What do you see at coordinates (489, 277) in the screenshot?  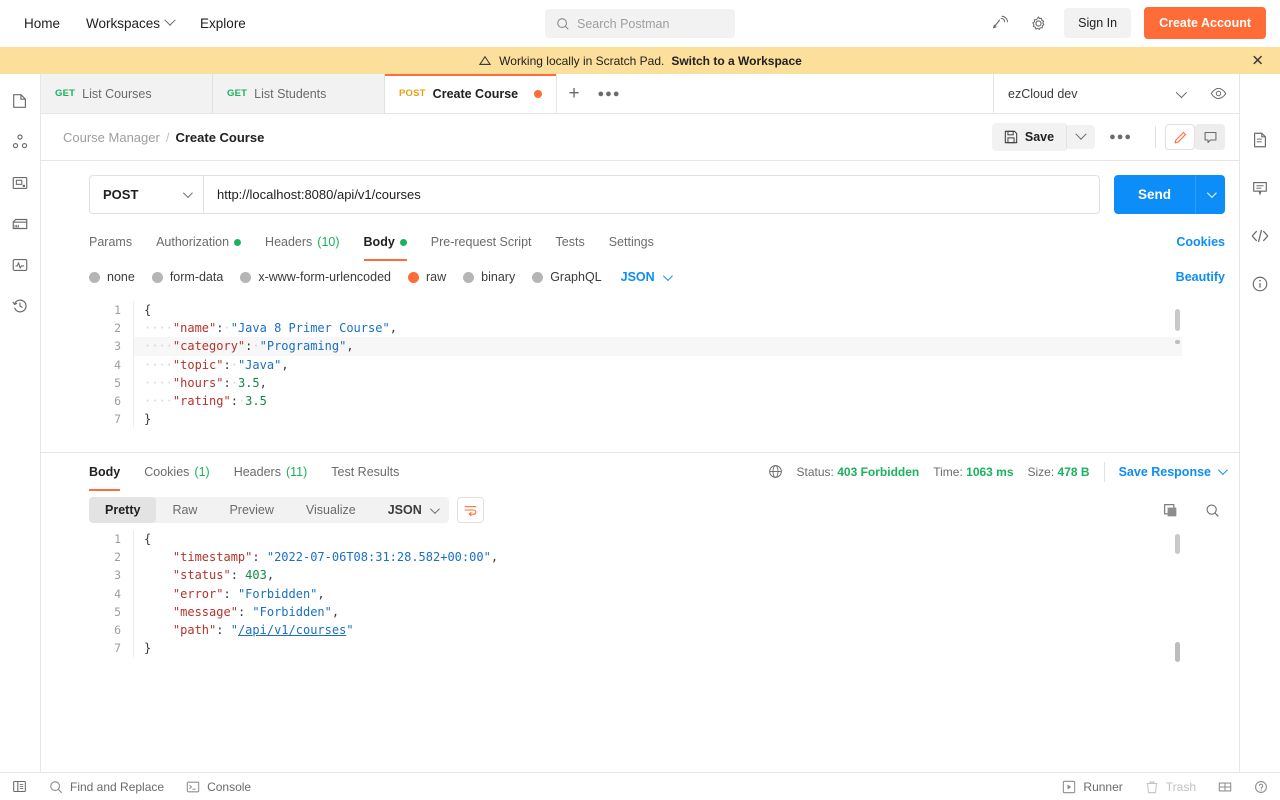 I see `body-type-binary: binary` at bounding box center [489, 277].